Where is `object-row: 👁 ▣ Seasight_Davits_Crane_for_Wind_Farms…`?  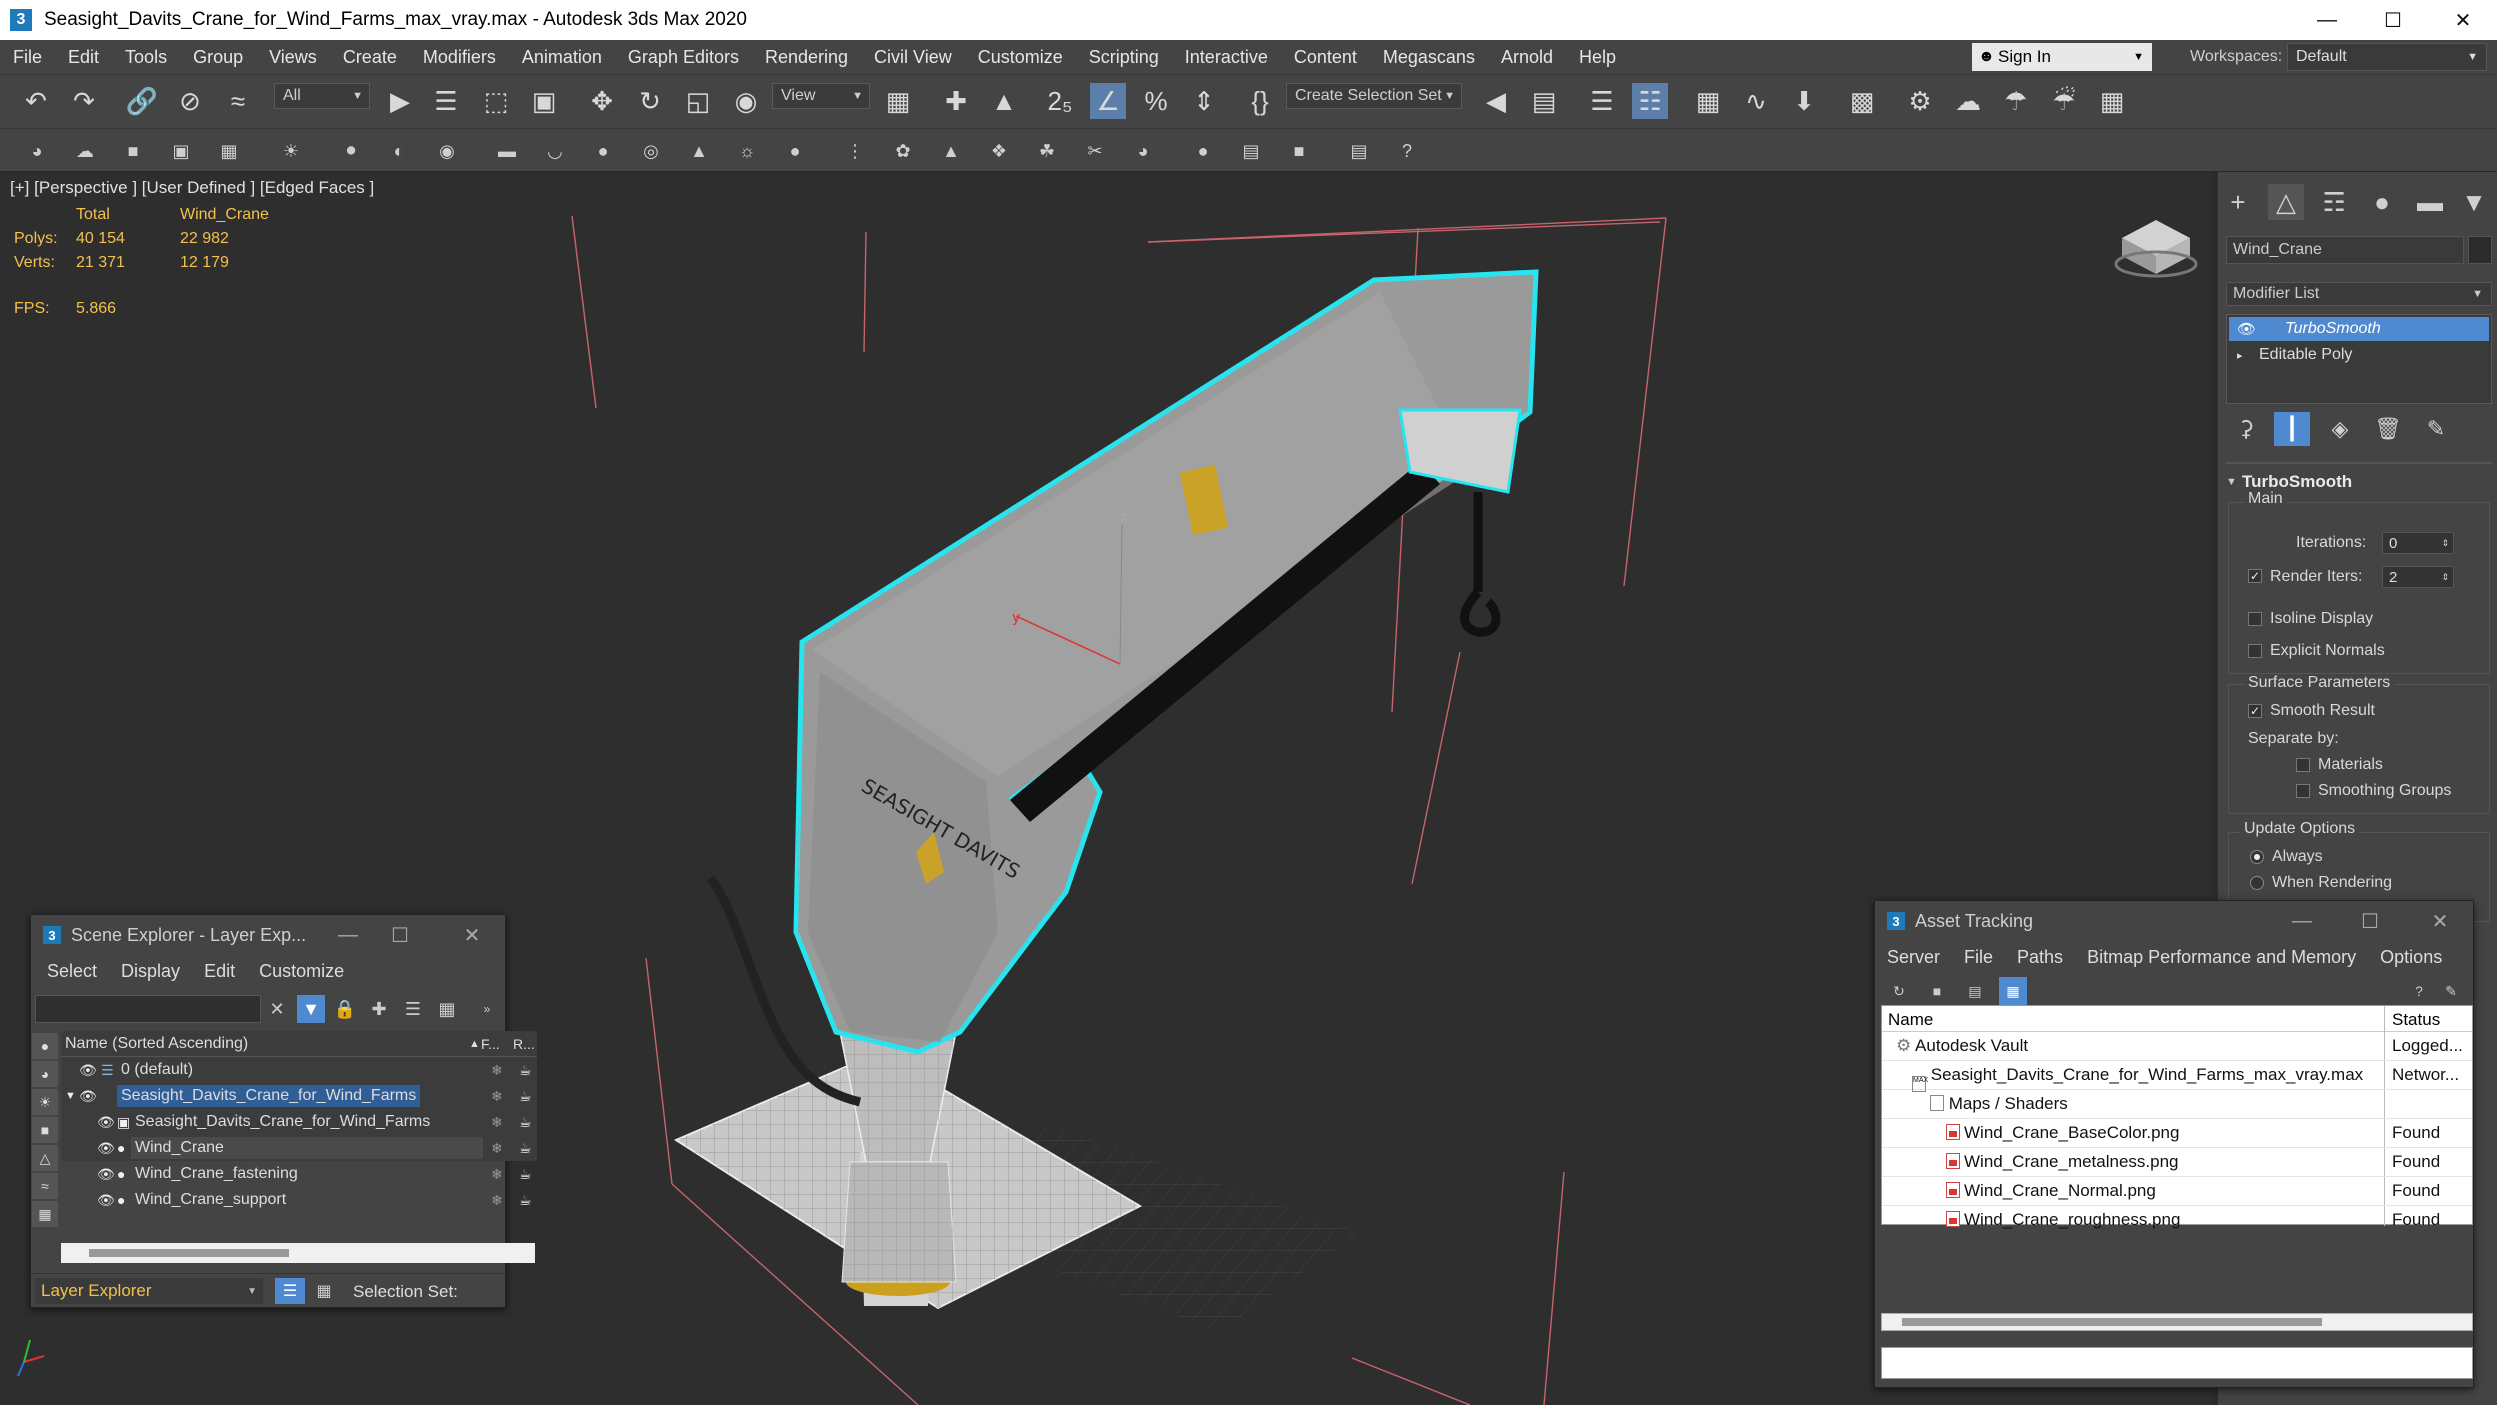
object-row: 👁 ▣ Seasight_Davits_Crane_for_Wind_Farms… is located at coordinates (299, 1122).